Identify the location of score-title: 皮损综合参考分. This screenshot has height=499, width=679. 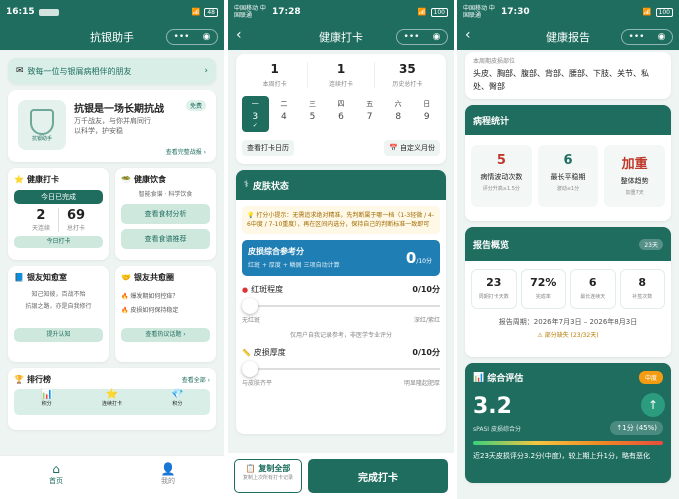
(276, 251).